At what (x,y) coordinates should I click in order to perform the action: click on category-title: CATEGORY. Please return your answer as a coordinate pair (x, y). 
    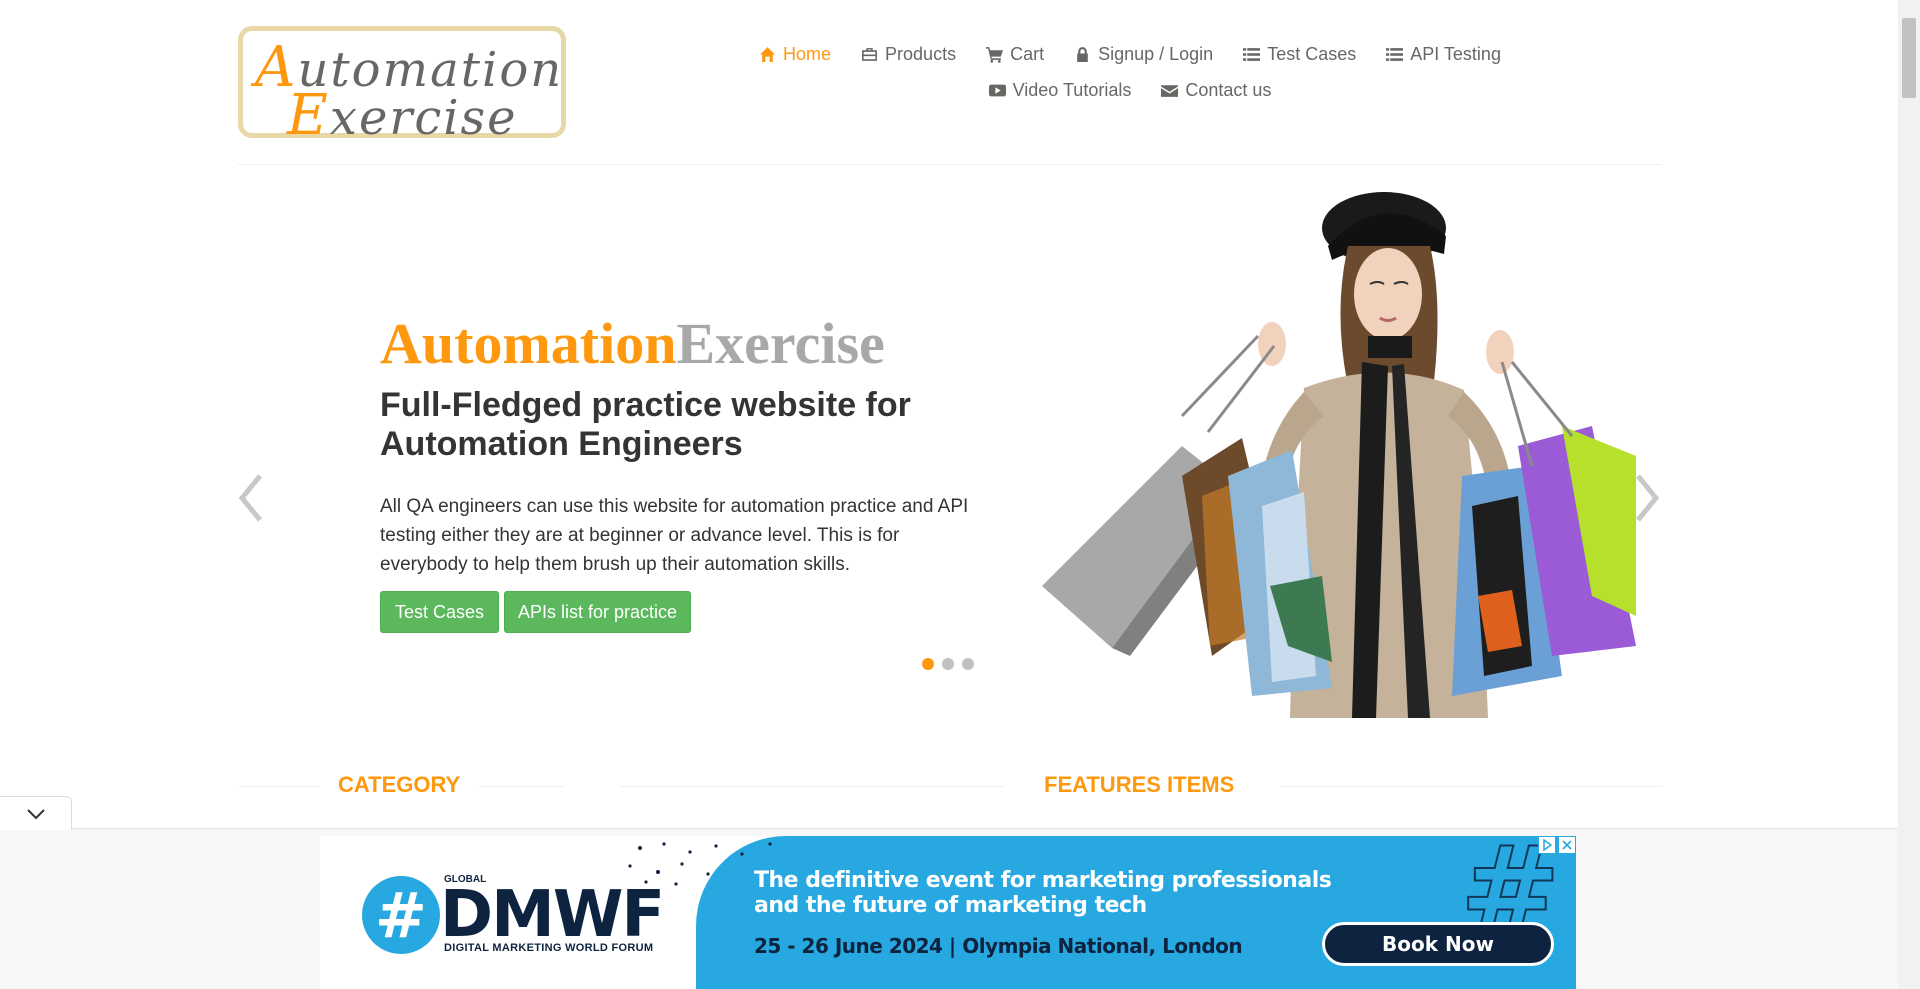
    Looking at the image, I should click on (399, 784).